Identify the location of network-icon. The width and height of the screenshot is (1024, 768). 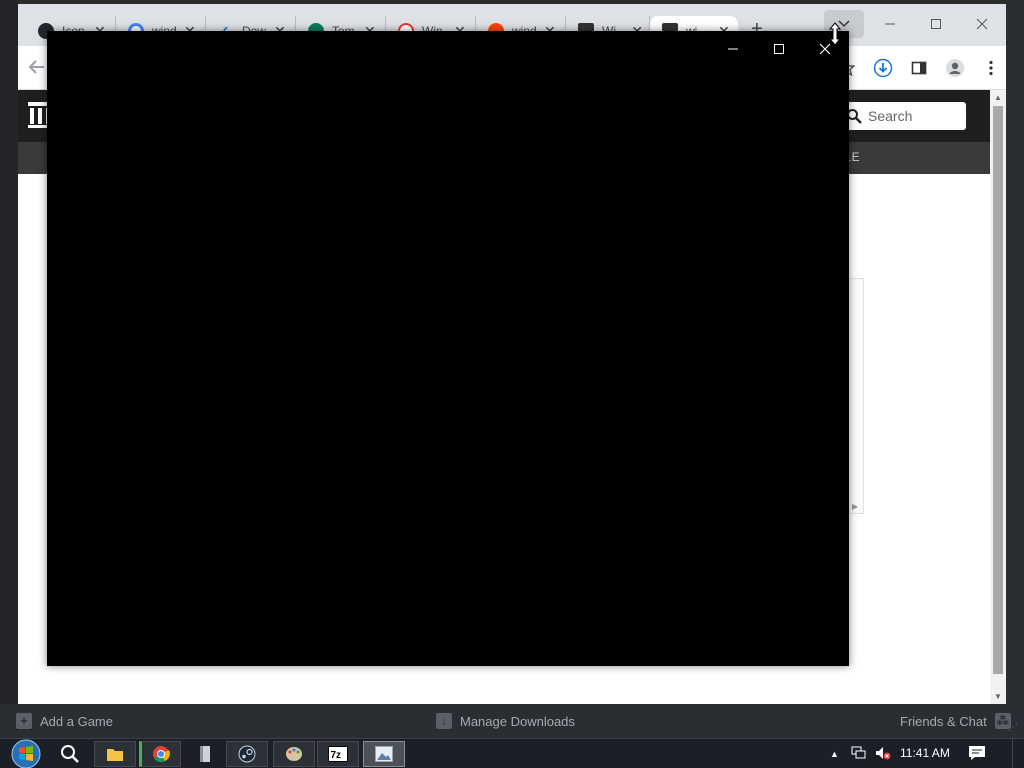
(859, 754).